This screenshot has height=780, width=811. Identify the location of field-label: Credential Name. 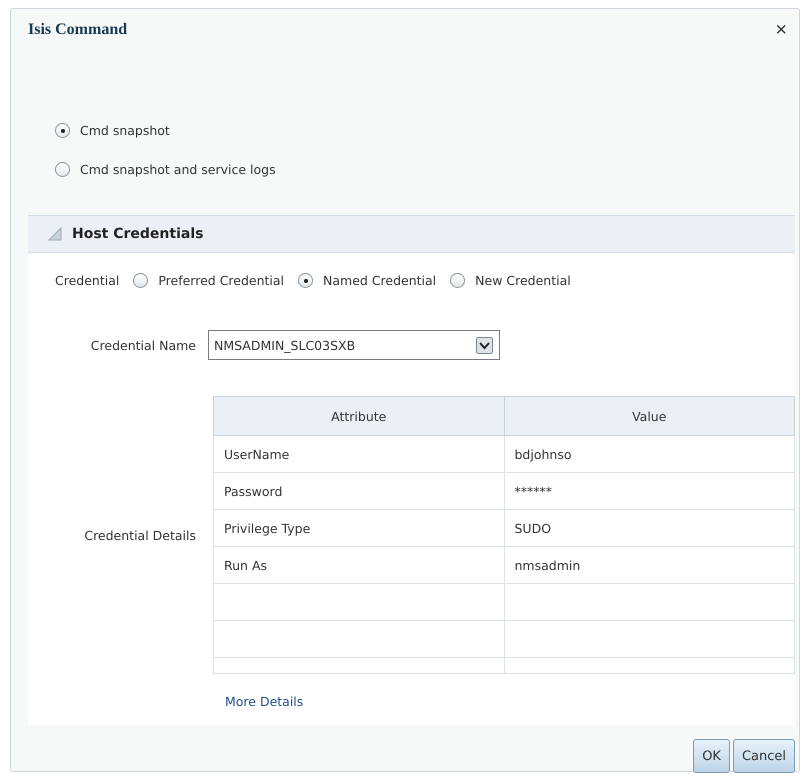
(143, 345).